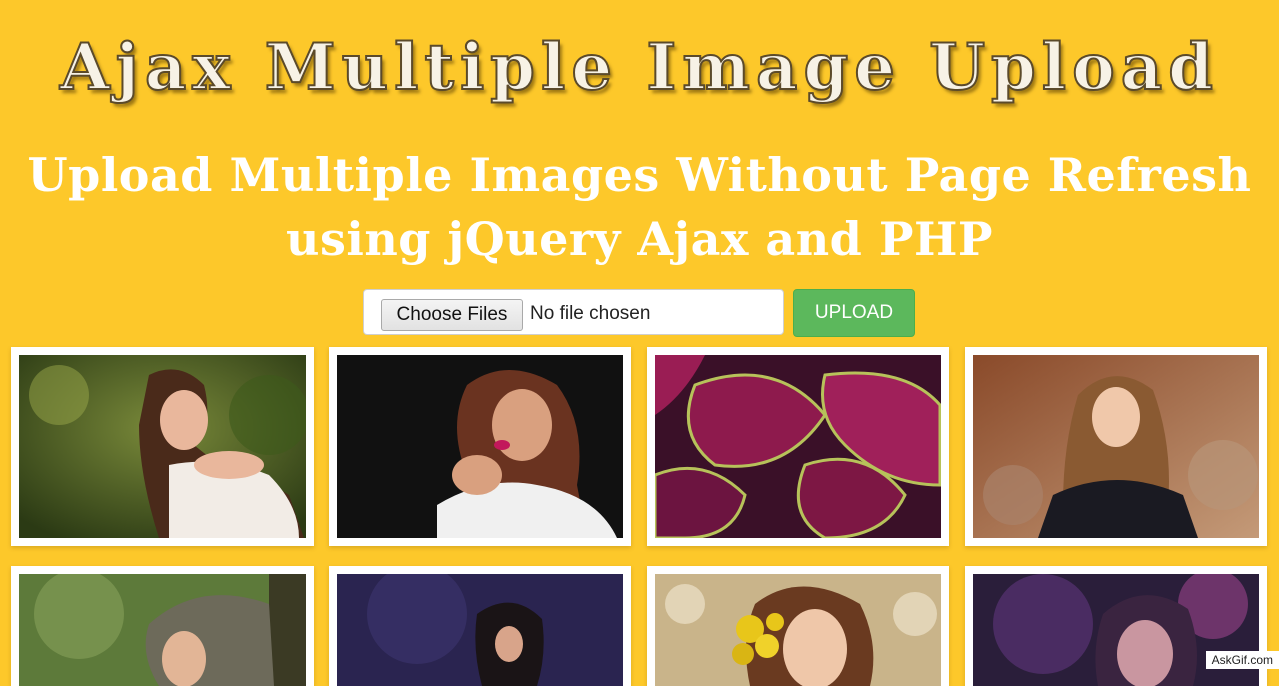  I want to click on file-input: Choose Files No file chosen, so click(573, 312).